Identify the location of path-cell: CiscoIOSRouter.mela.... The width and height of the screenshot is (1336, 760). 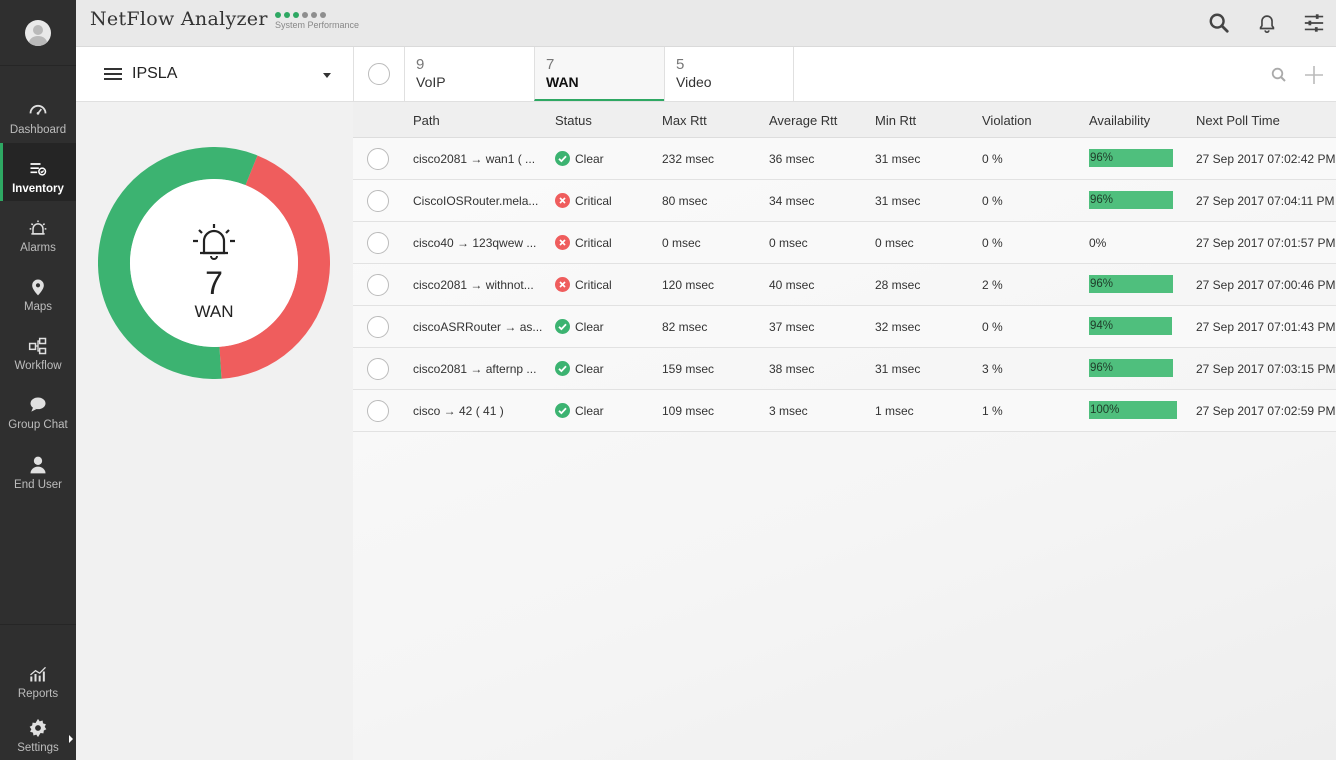
(475, 201).